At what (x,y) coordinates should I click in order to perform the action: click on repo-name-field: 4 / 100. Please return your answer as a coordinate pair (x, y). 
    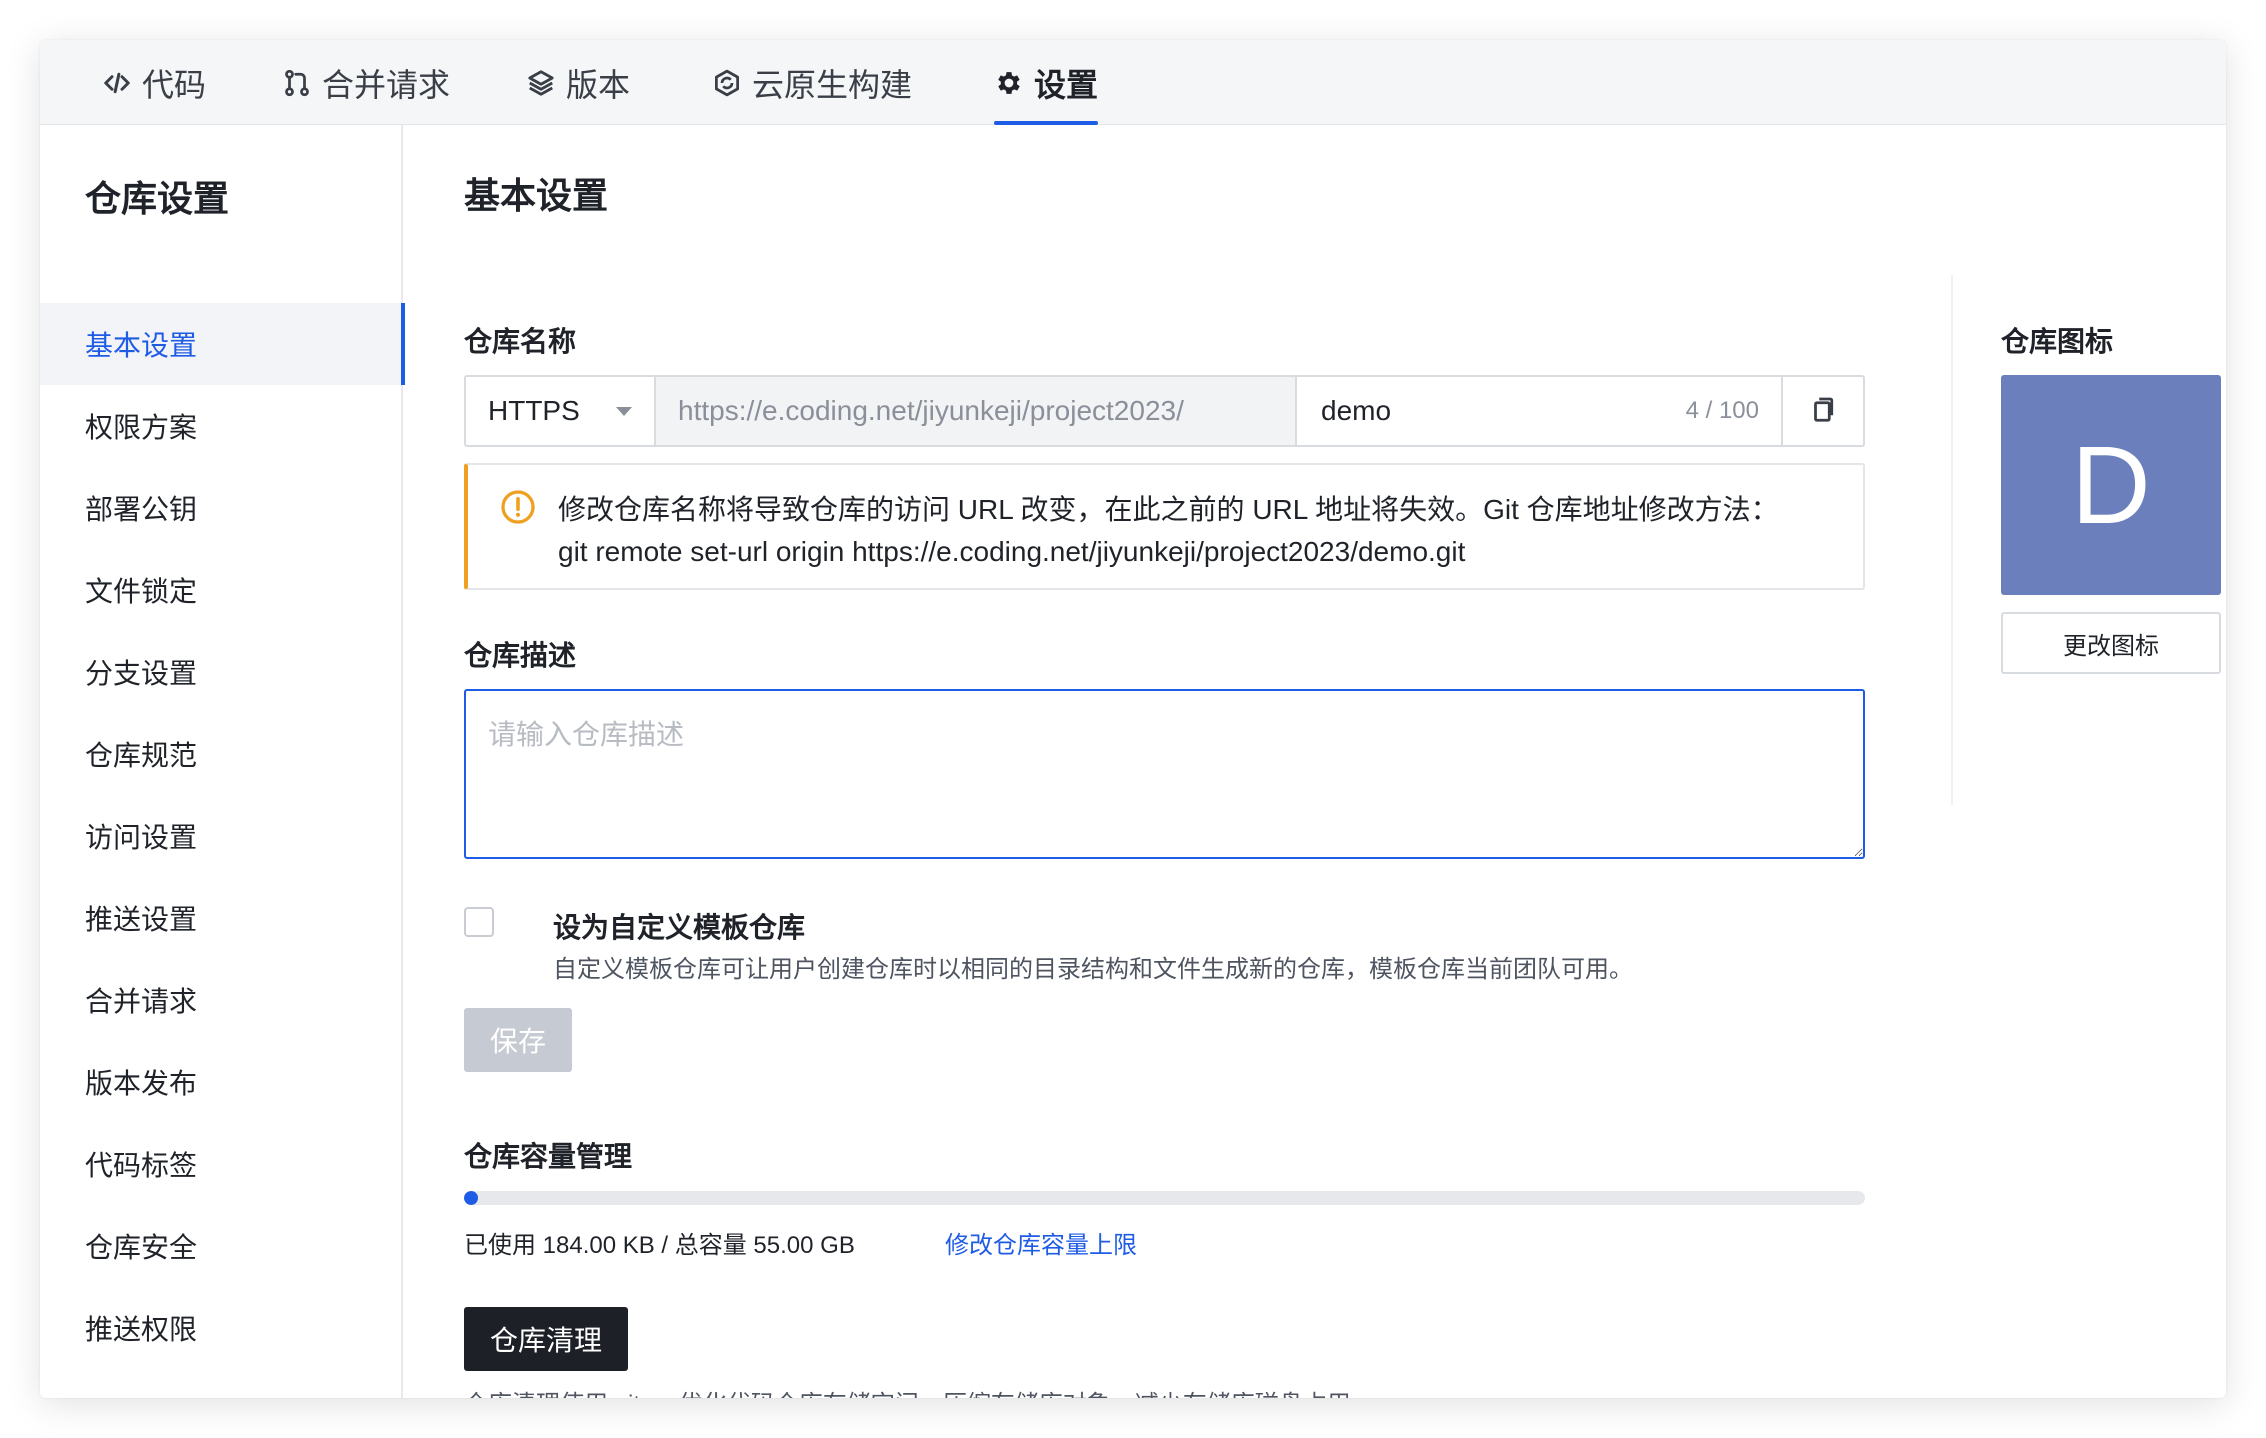
    Looking at the image, I should click on (1540, 411).